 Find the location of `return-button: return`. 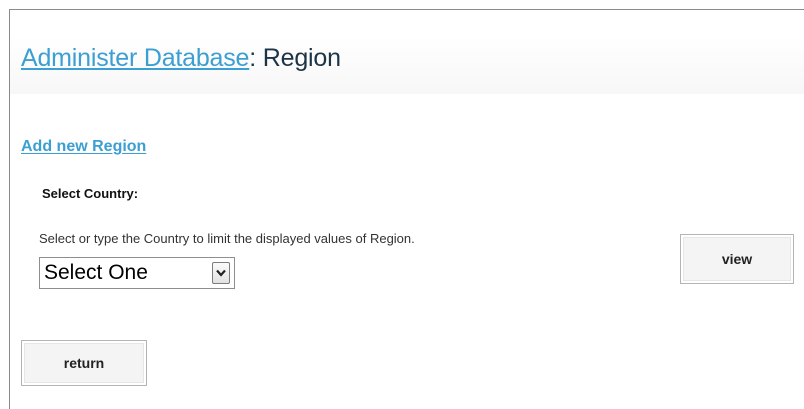

return-button: return is located at coordinates (84, 363).